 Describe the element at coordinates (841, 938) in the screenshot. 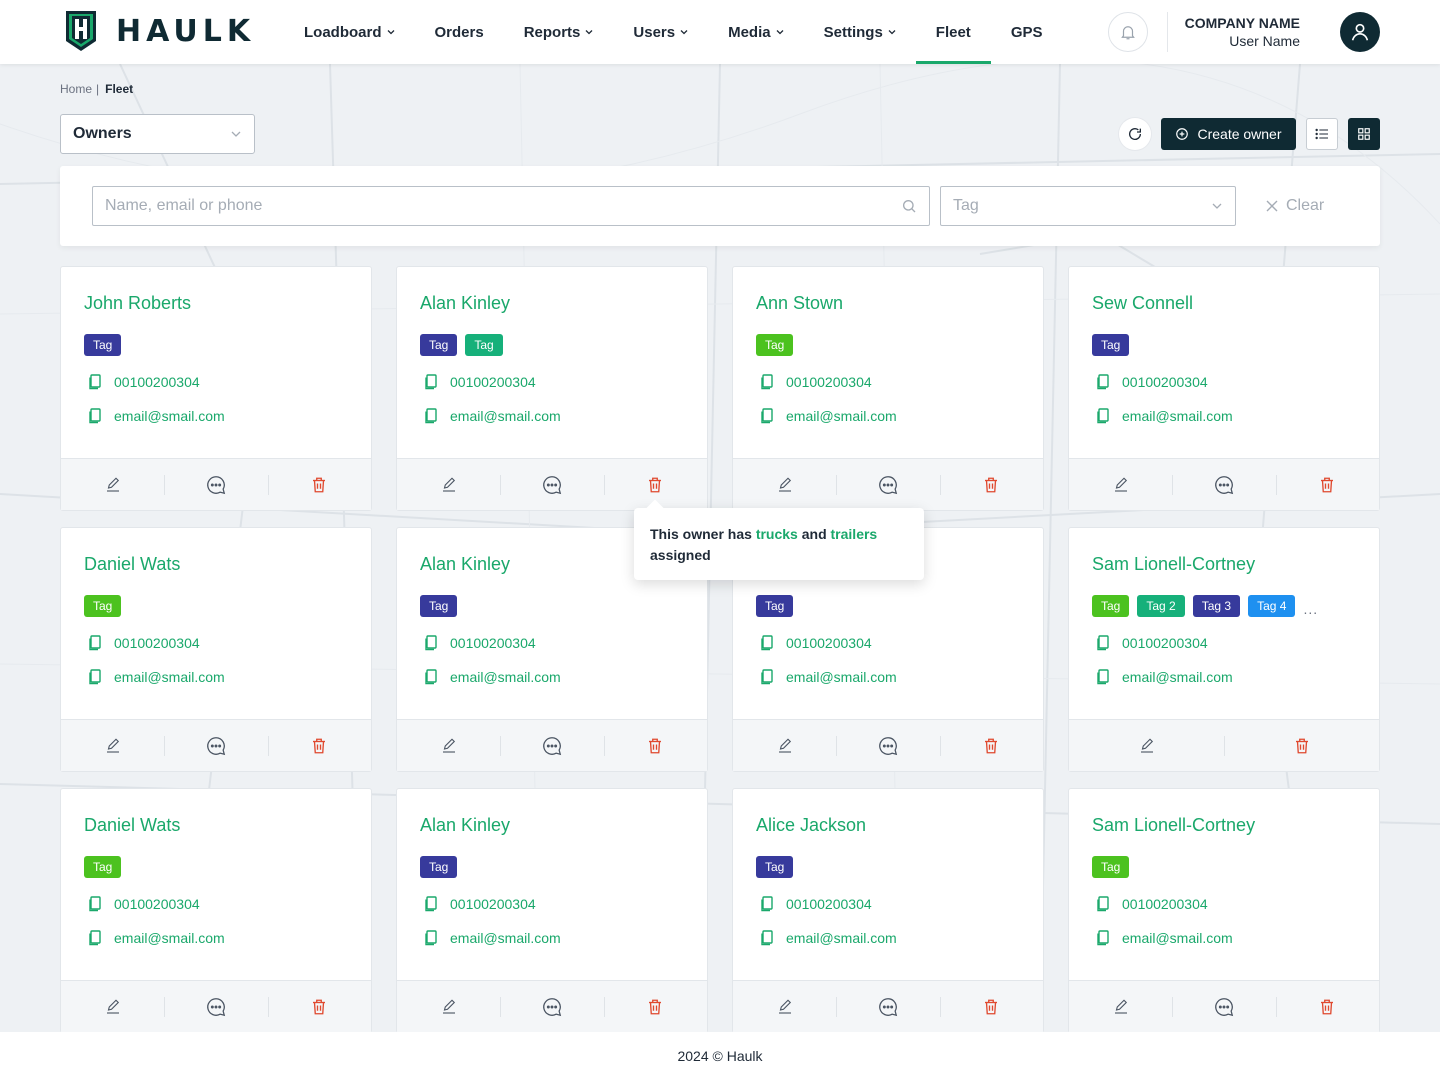

I see `email-value: email@smail.com` at that location.